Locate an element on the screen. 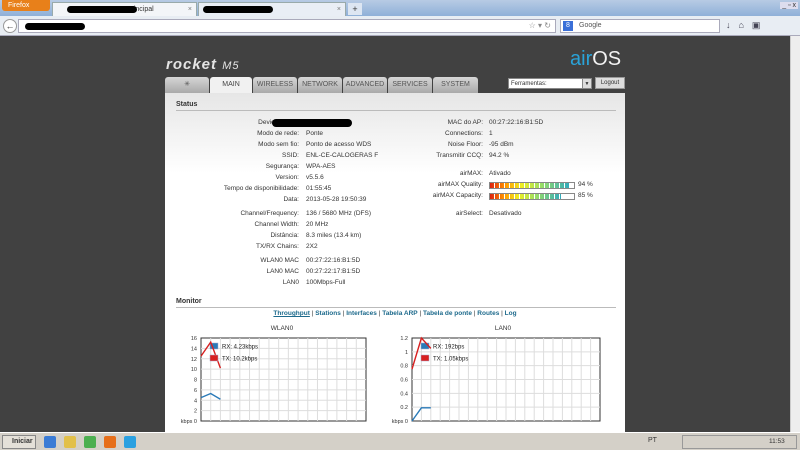 The width and height of the screenshot is (800, 450). status-label: Noise Floor: is located at coordinates (465, 144).